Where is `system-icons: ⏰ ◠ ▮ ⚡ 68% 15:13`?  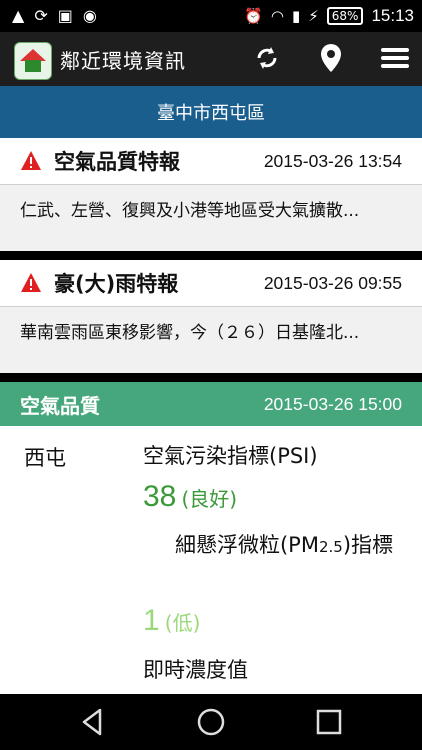
system-icons: ⏰ ◠ ▮ ⚡ 68% 15:13 is located at coordinates (329, 16).